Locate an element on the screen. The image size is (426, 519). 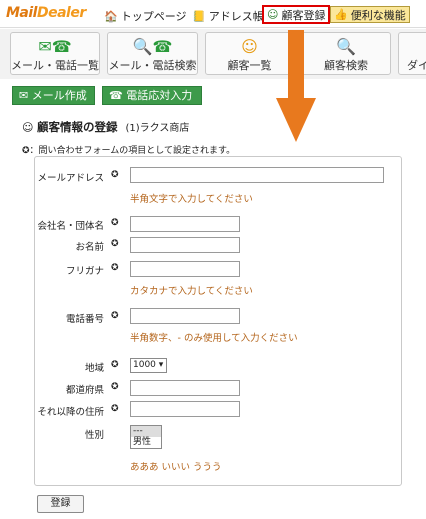
mail-phone-list-label: メール・電話一覧 is located at coordinates (55, 65).